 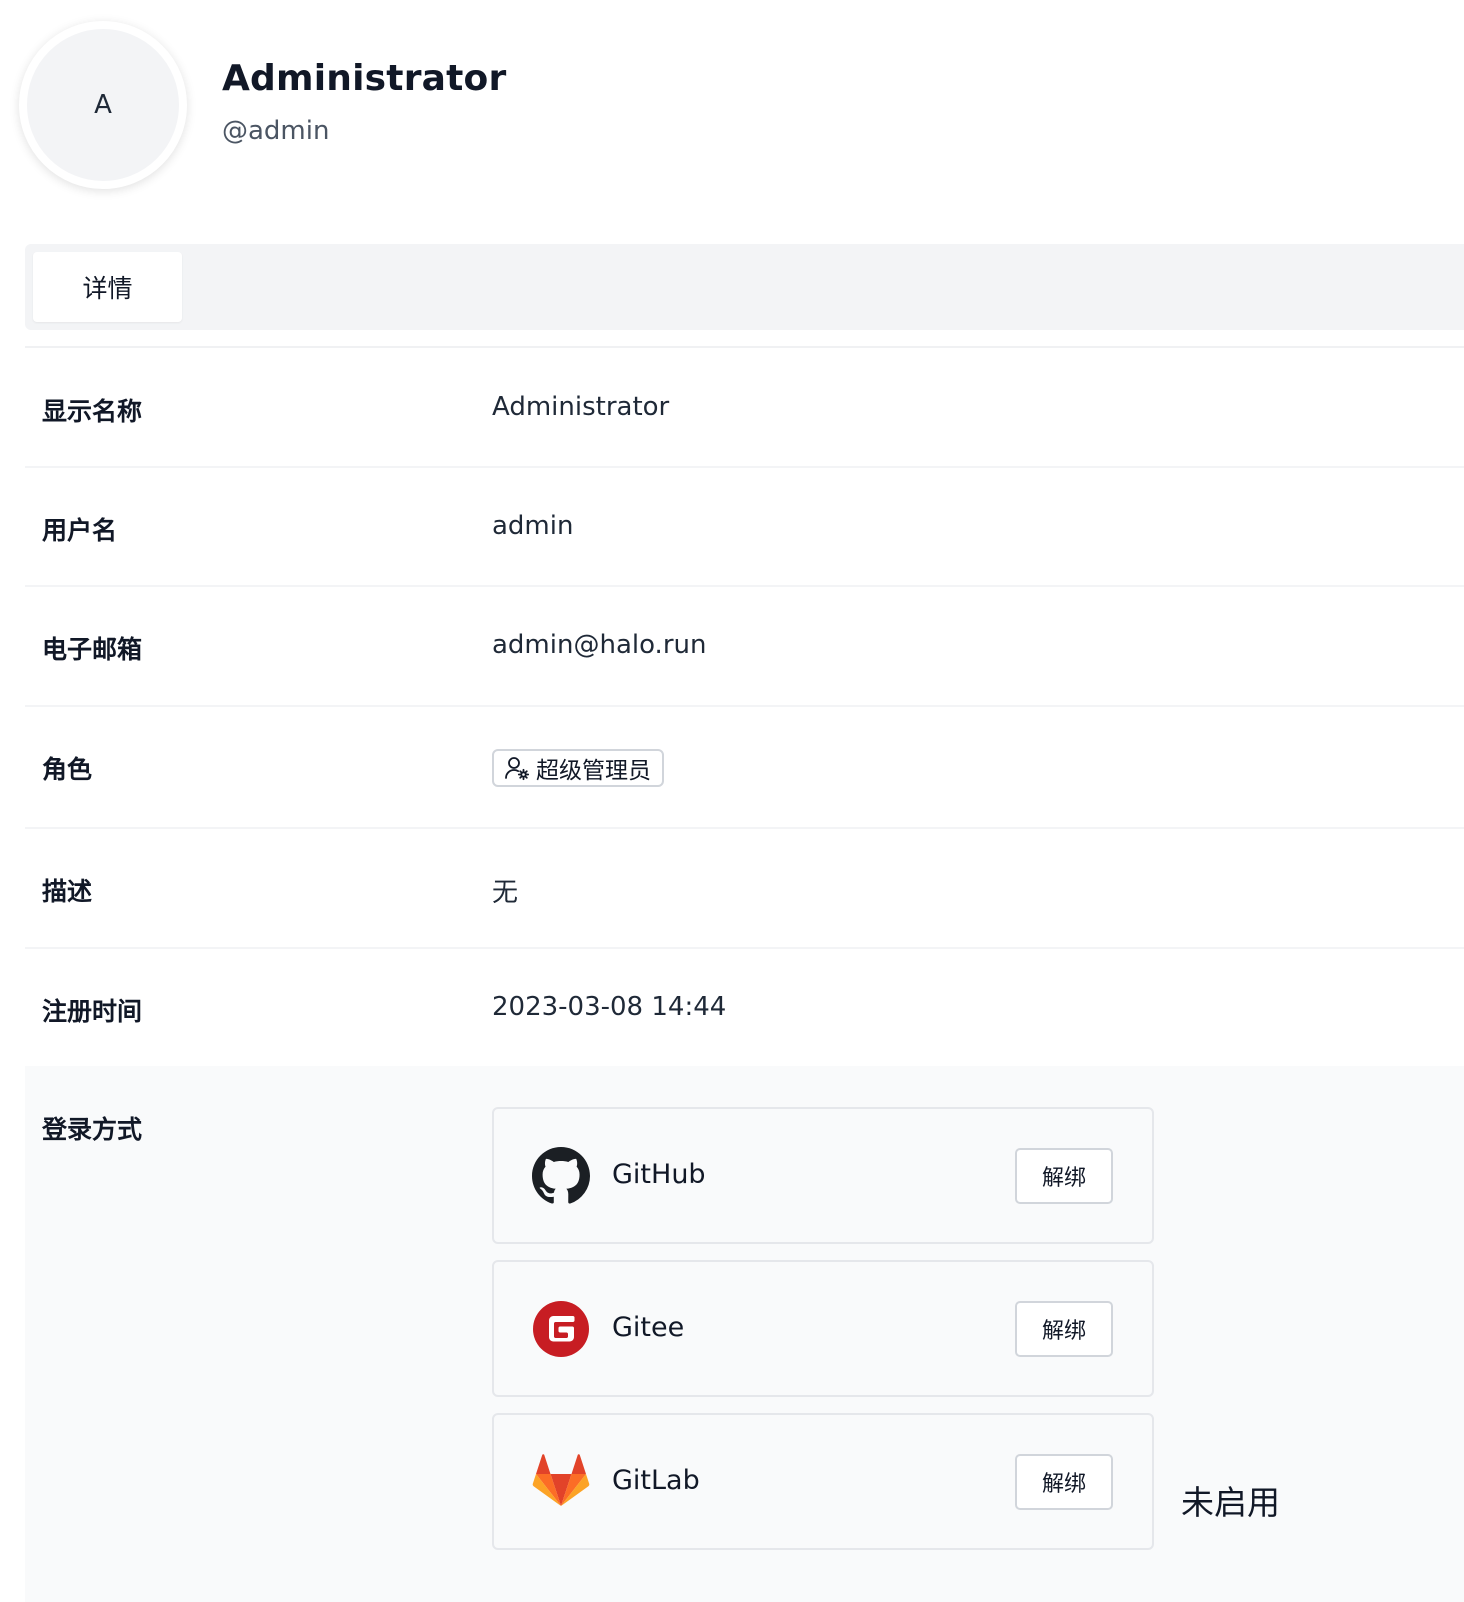 What do you see at coordinates (823, 1328) in the screenshot?
I see `provider-card-gitee: Gitee 解绑` at bounding box center [823, 1328].